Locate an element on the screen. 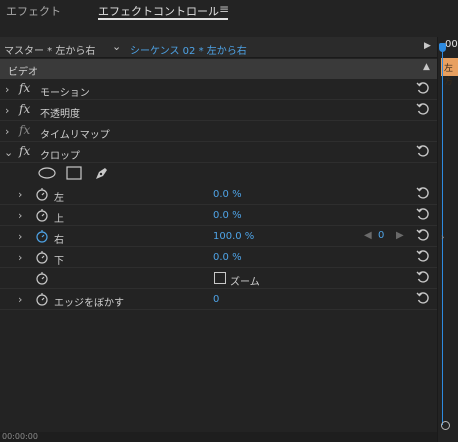  effect-name: 不透明度 is located at coordinates (60, 114).